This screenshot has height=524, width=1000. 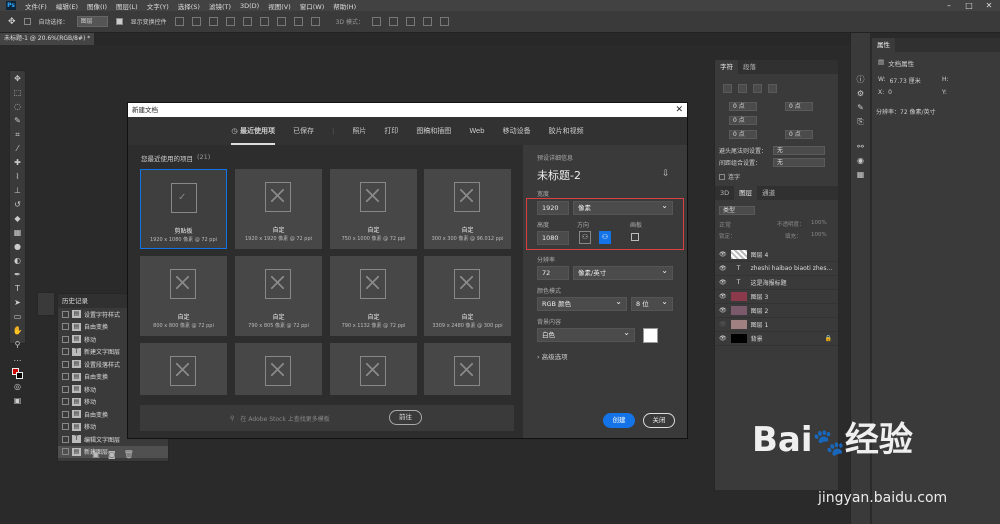 What do you see at coordinates (253, 135) in the screenshot?
I see `tab-recent: ◷ 最近使用项` at bounding box center [253, 135].